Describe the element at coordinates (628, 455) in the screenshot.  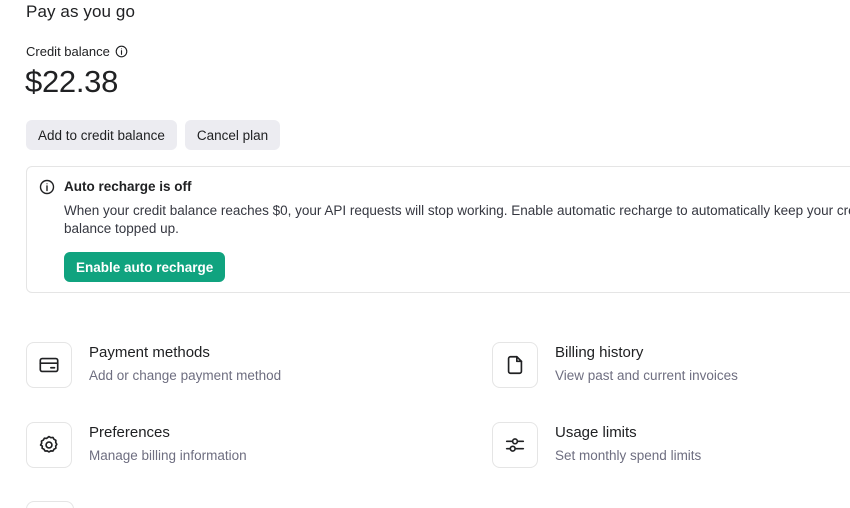
I see `card-subtitle: Set monthly spend limits` at that location.